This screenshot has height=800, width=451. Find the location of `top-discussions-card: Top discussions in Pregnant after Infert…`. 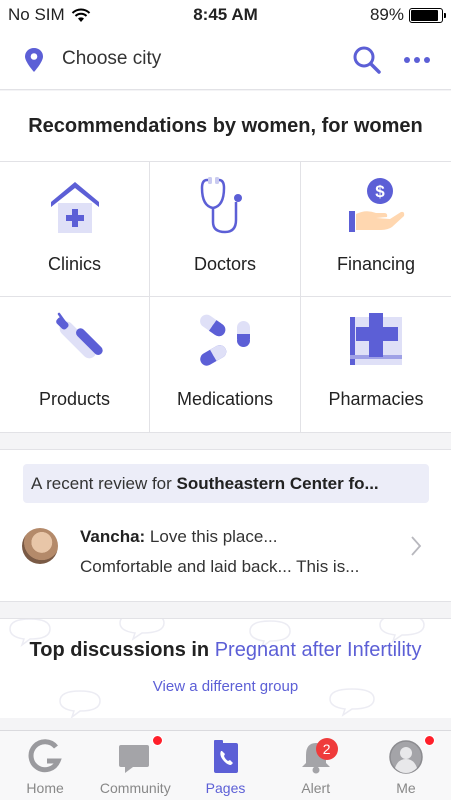

top-discussions-card: Top discussions in Pregnant after Infert… is located at coordinates (225, 668).